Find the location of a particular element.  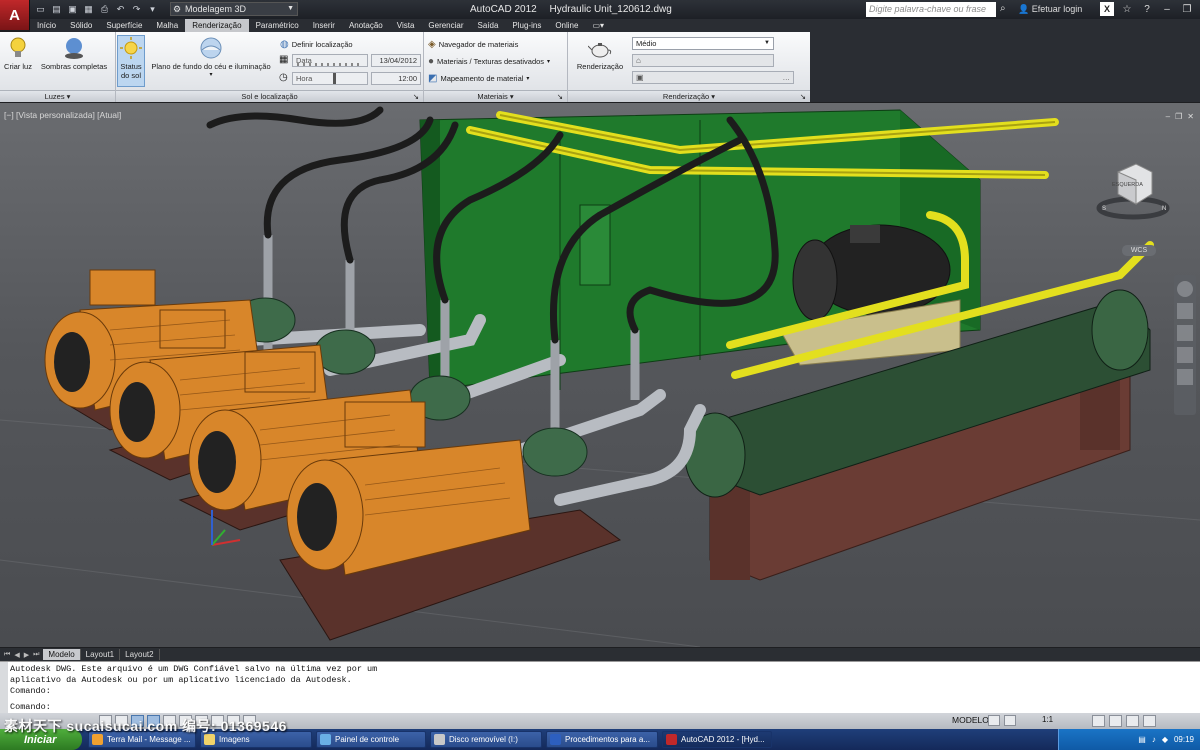

prev-icon: ◀ is located at coordinates (16, 655).